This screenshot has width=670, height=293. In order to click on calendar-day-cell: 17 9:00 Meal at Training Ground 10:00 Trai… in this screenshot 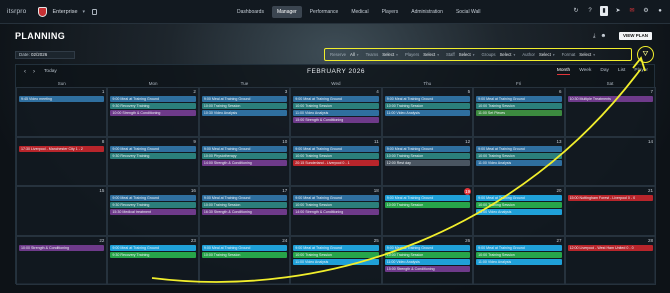, I will do `click(244, 211)`.